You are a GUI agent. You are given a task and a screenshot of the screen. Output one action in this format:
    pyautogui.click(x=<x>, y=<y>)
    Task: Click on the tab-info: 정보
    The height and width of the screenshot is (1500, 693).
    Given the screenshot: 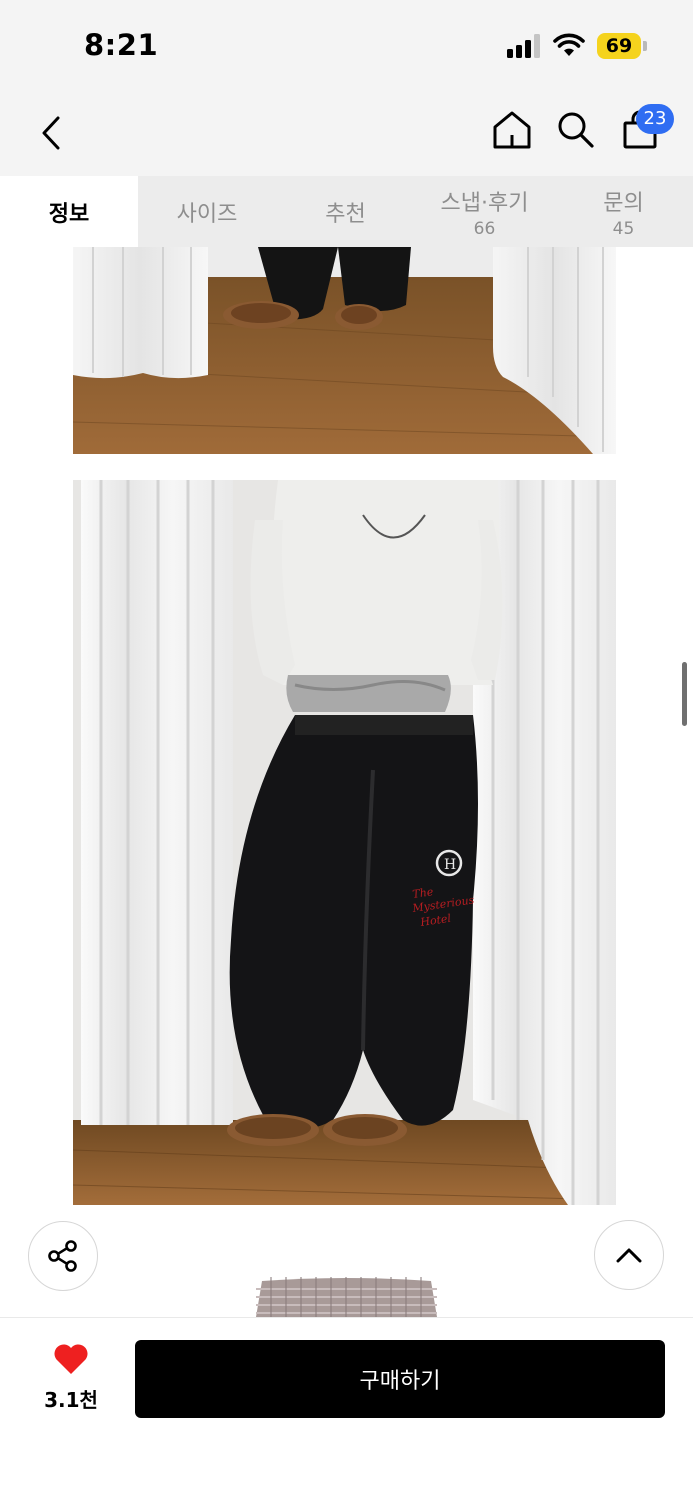 What is the action you would take?
    pyautogui.click(x=69, y=211)
    